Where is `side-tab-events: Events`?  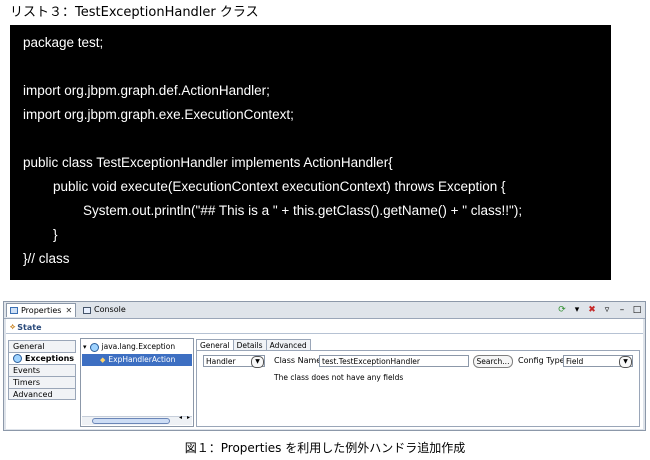 side-tab-events: Events is located at coordinates (42, 370).